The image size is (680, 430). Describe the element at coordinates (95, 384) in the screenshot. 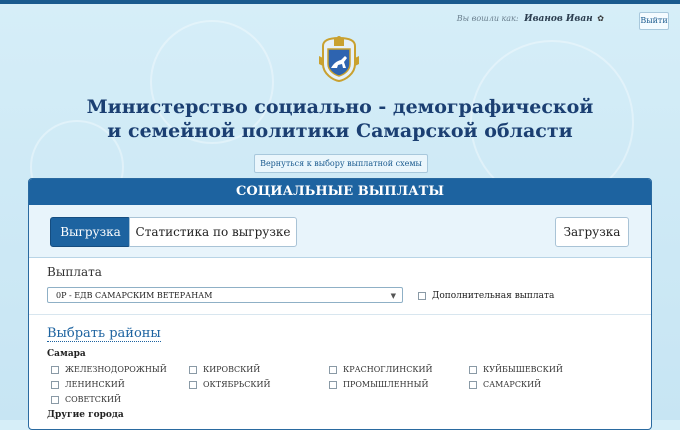

I see `district-label: ЛЕНИНСКИЙ` at that location.